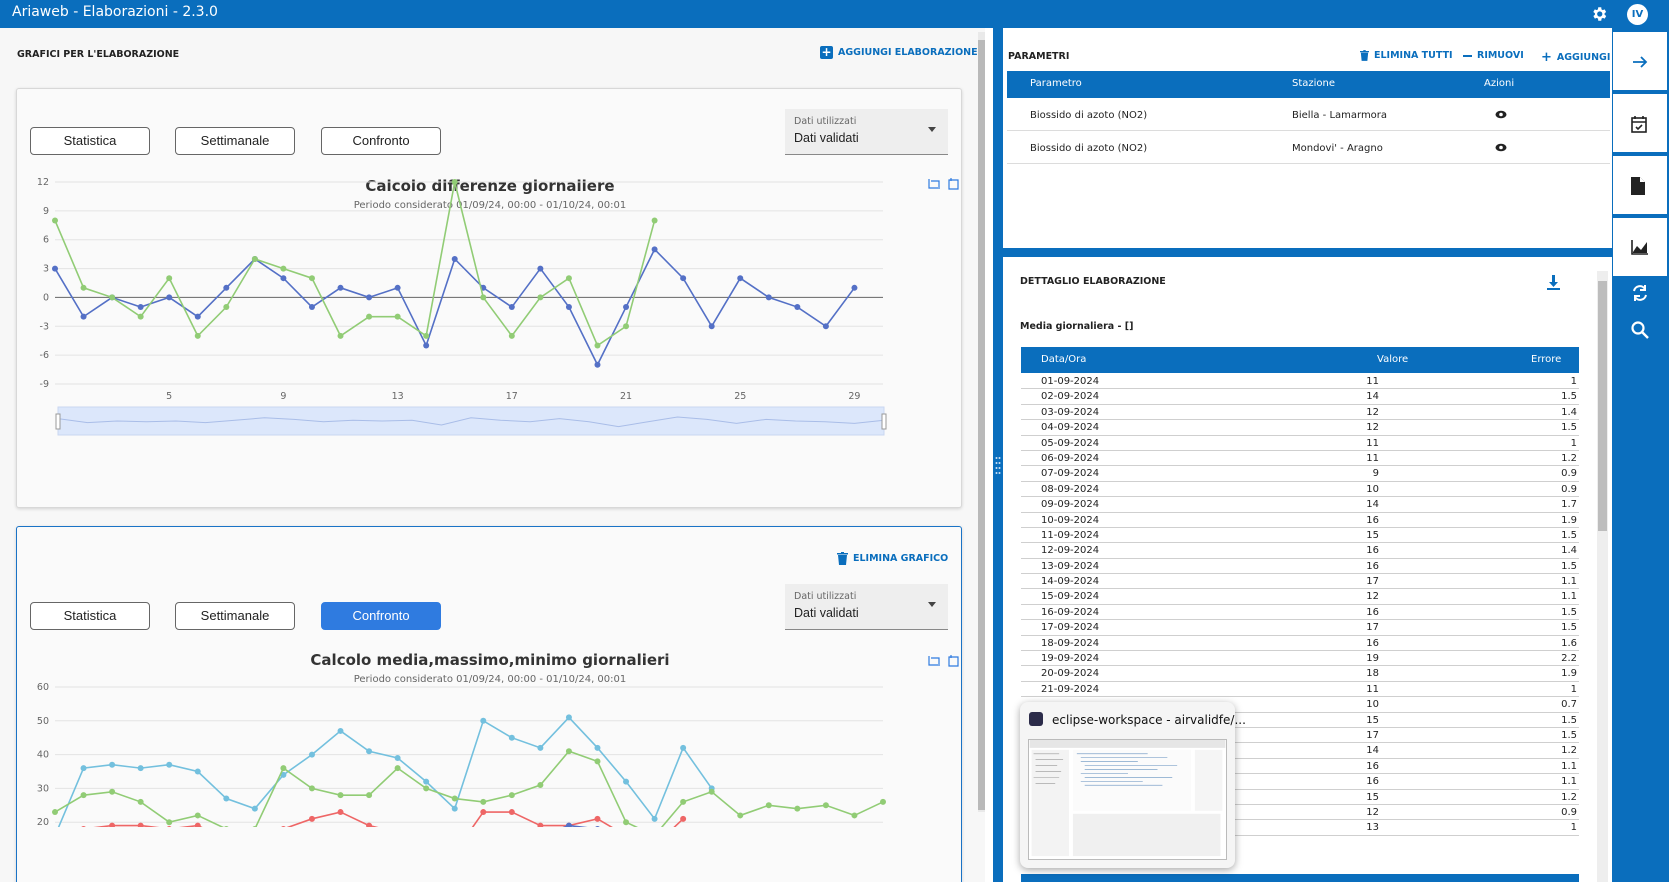 The width and height of the screenshot is (1669, 882). What do you see at coordinates (1307, 252) in the screenshot?
I see `horizontal-splitter` at bounding box center [1307, 252].